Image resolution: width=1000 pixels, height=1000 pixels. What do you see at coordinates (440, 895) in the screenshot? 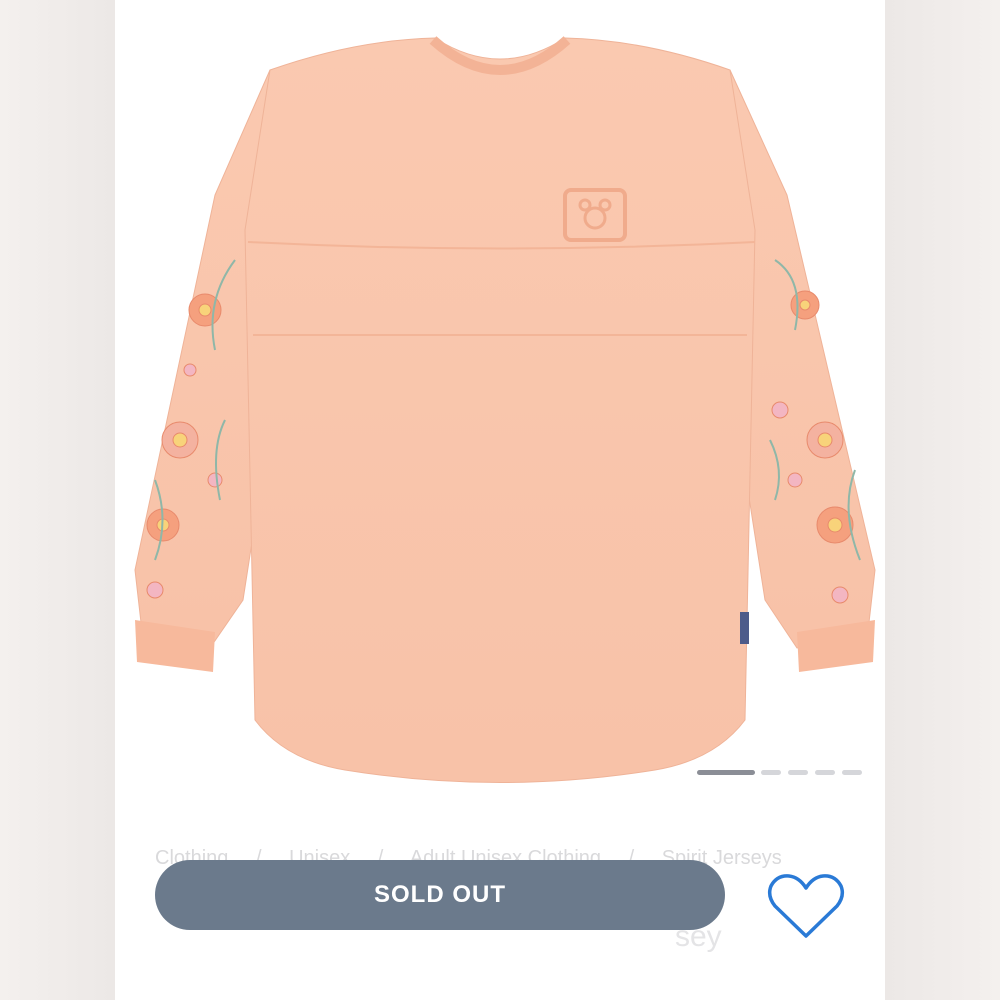
I see `sold-out-button: SOLD OUT` at bounding box center [440, 895].